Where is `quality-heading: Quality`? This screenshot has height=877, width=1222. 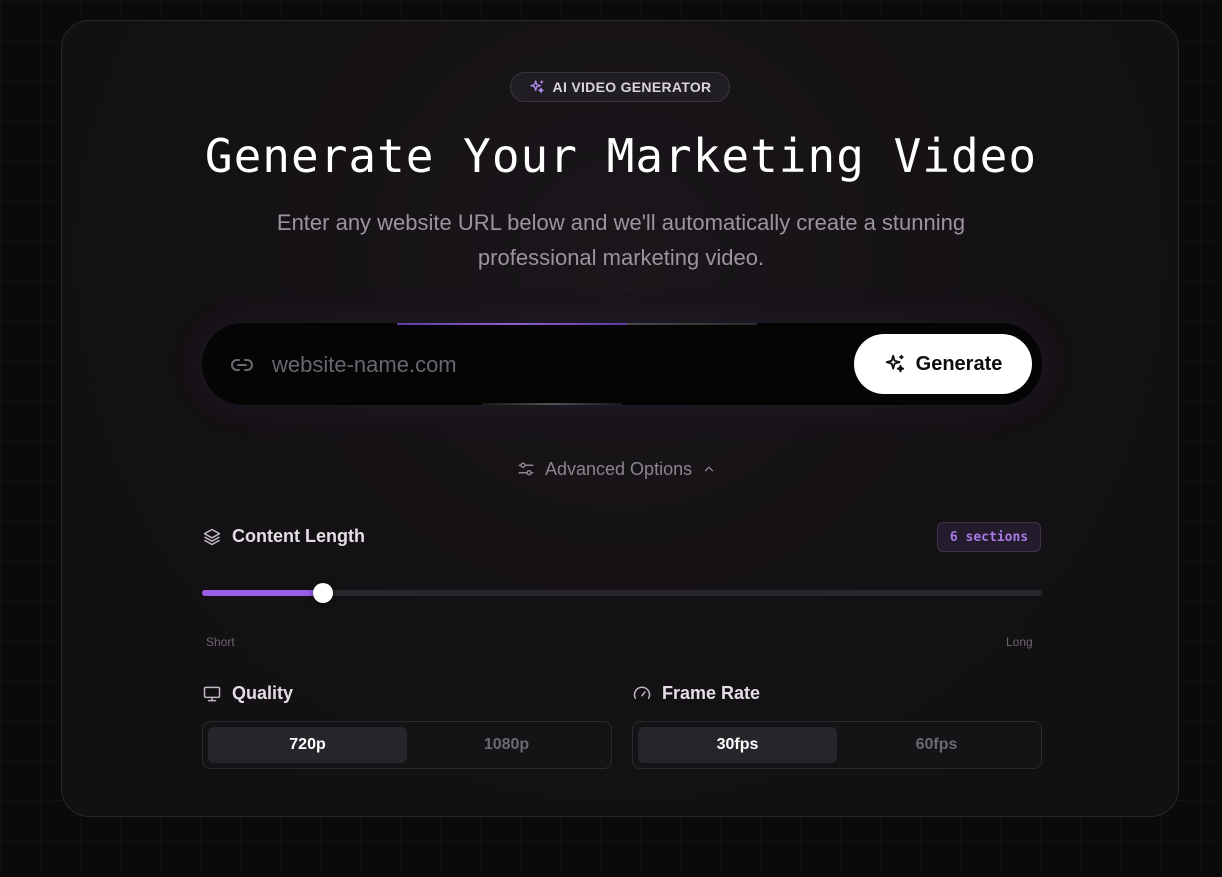 quality-heading: Quality is located at coordinates (247, 693).